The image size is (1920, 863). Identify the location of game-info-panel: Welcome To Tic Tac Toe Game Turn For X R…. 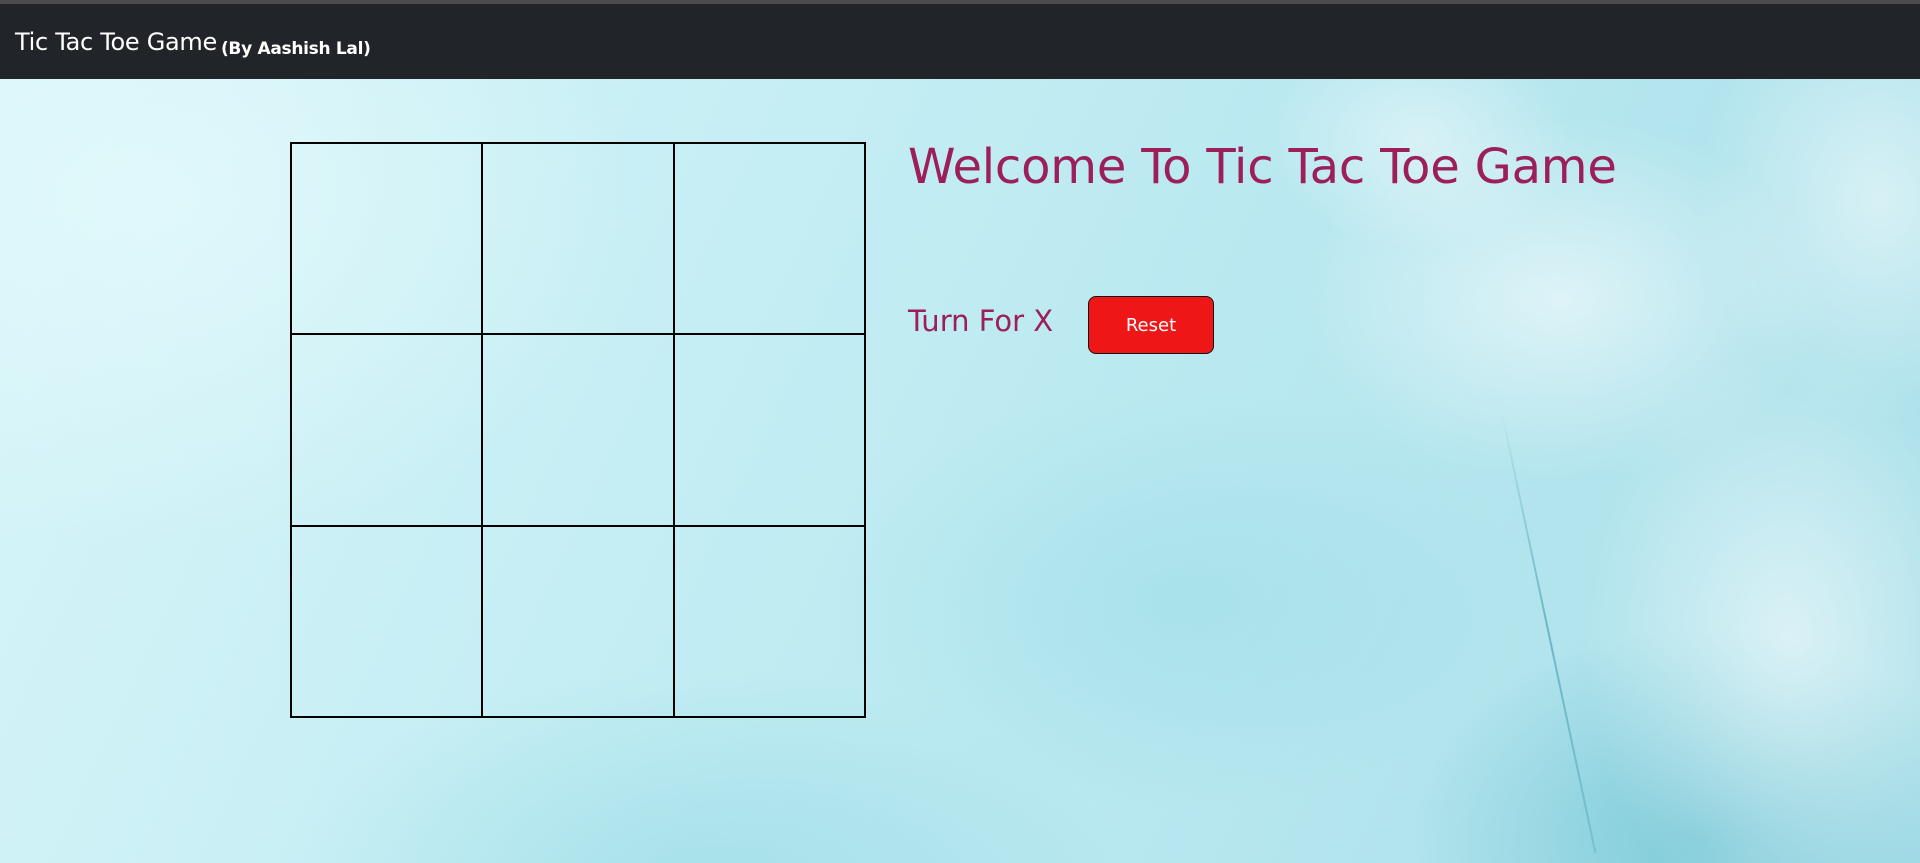
(1262, 246).